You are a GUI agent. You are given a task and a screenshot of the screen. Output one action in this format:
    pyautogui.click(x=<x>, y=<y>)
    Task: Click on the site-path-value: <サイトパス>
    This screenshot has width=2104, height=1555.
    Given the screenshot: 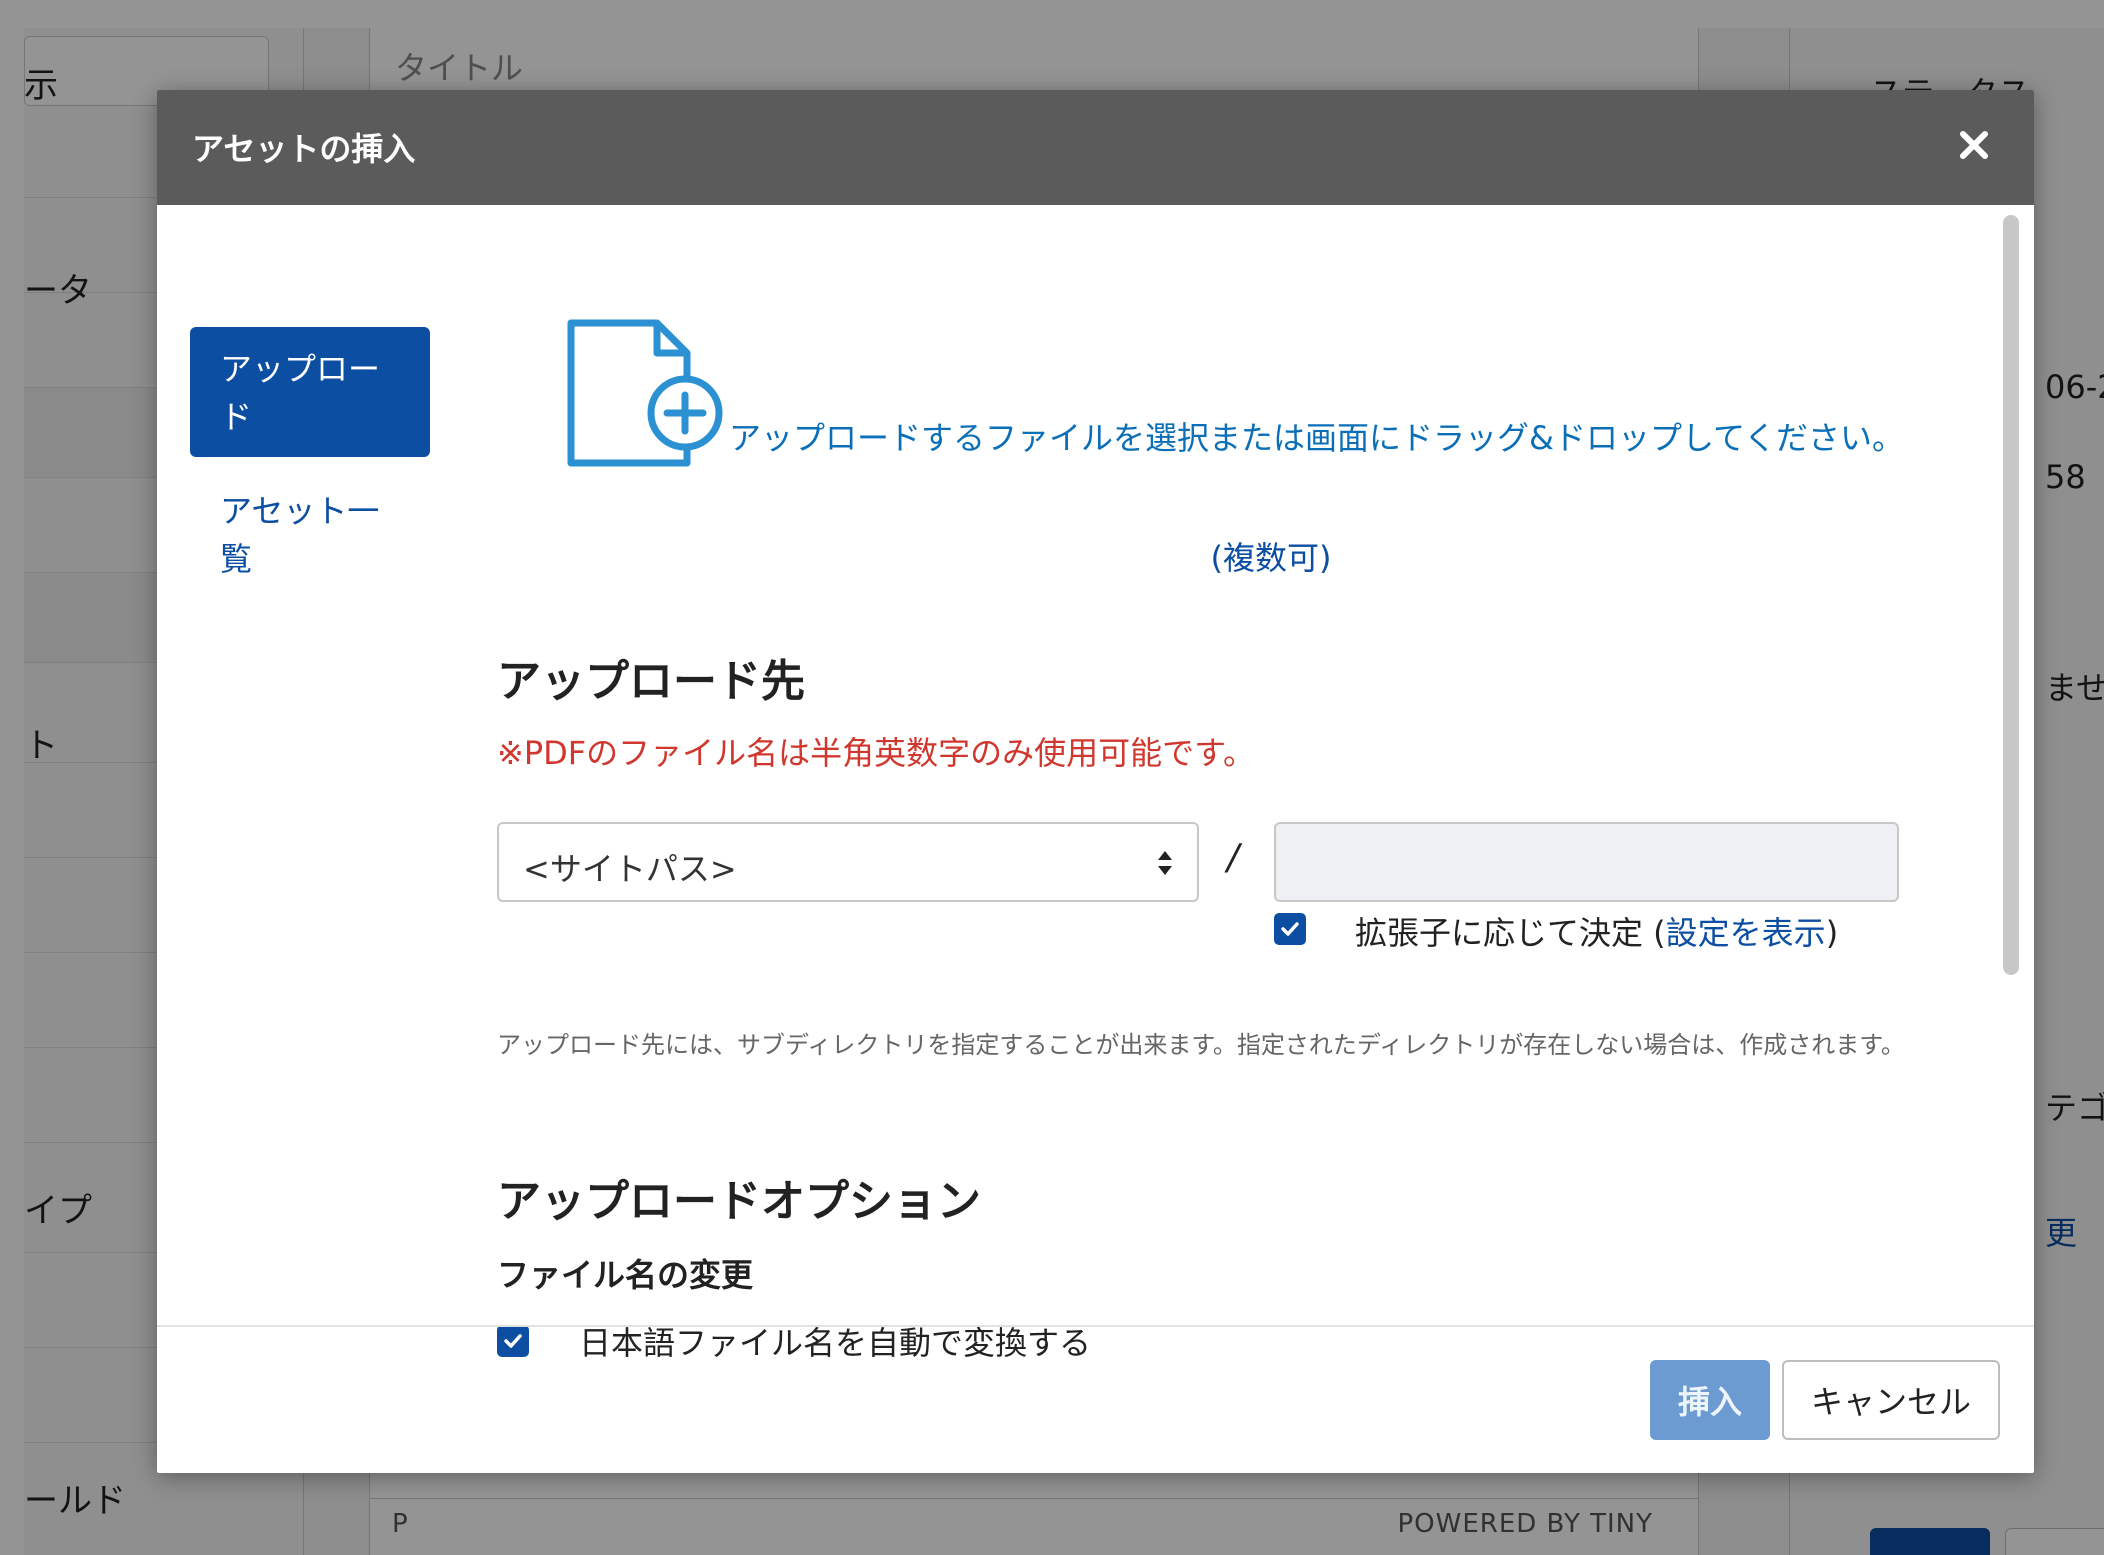 What is the action you would take?
    pyautogui.click(x=630, y=869)
    